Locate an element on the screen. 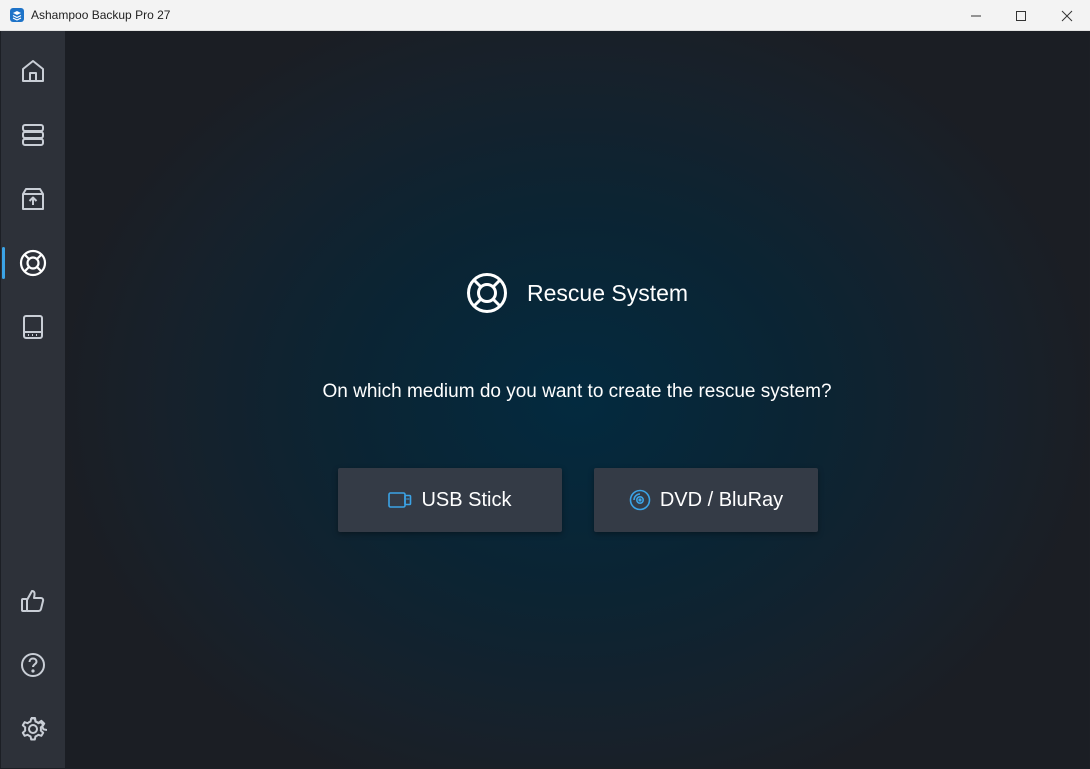  backup-plans-icon is located at coordinates (33, 135).